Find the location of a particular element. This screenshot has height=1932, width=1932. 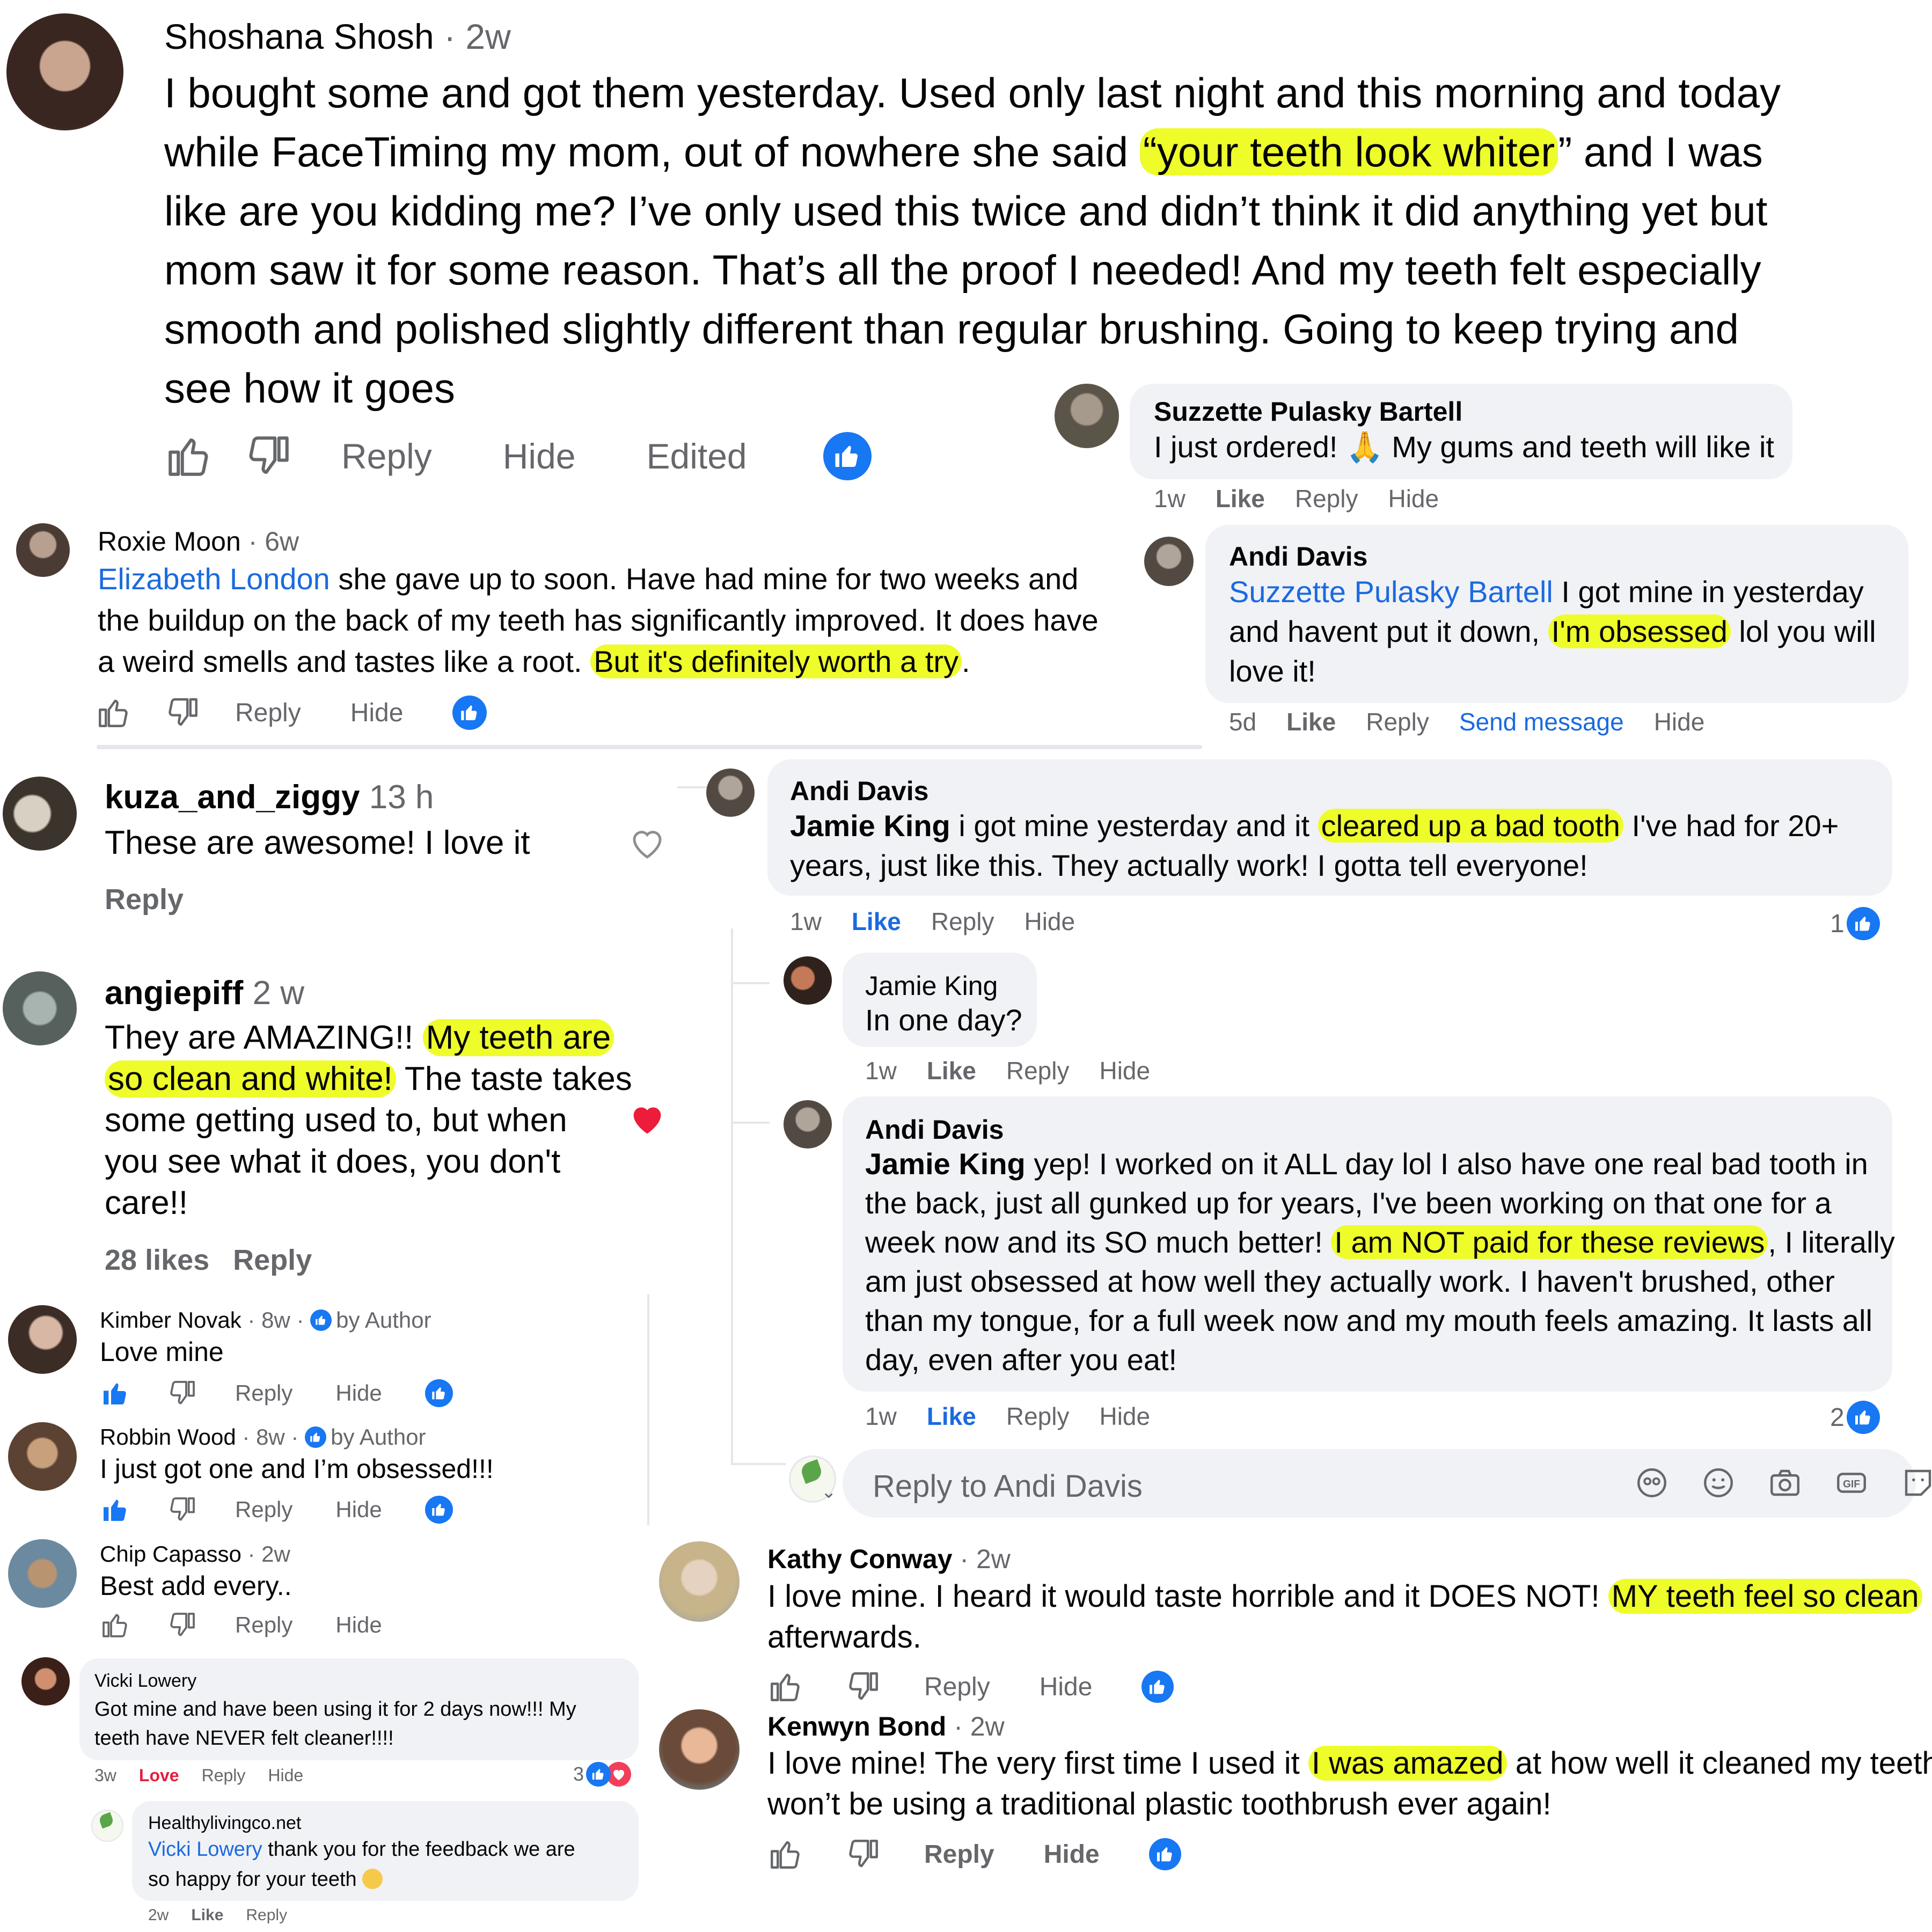

author-name: Healthylivingco.net is located at coordinates (224, 1823).